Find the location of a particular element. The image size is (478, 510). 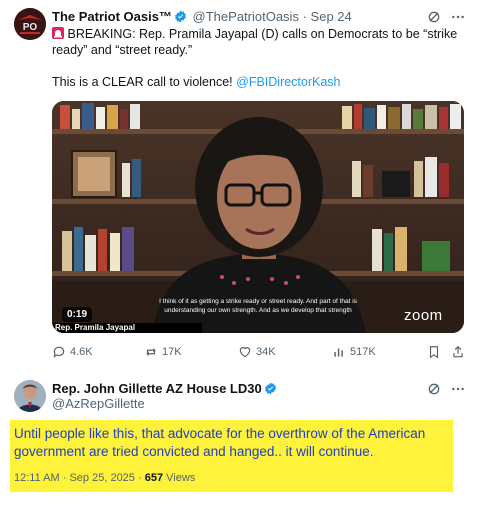

bookmark-icon is located at coordinates (434, 352).